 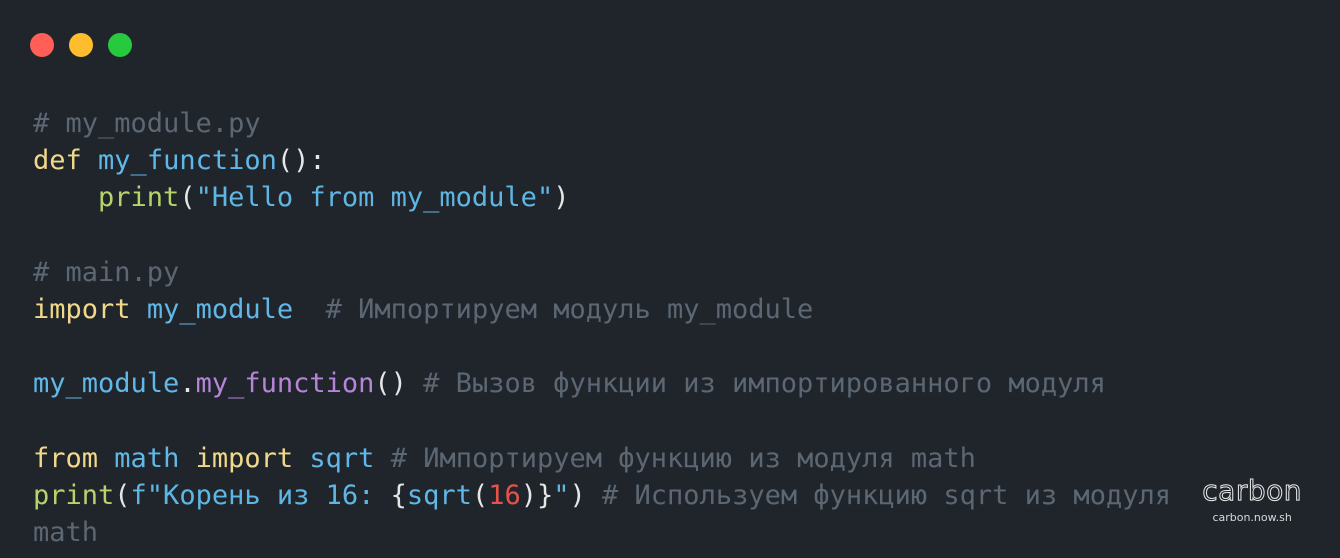 I want to click on code-token-punctuation: )}, so click(x=537, y=495).